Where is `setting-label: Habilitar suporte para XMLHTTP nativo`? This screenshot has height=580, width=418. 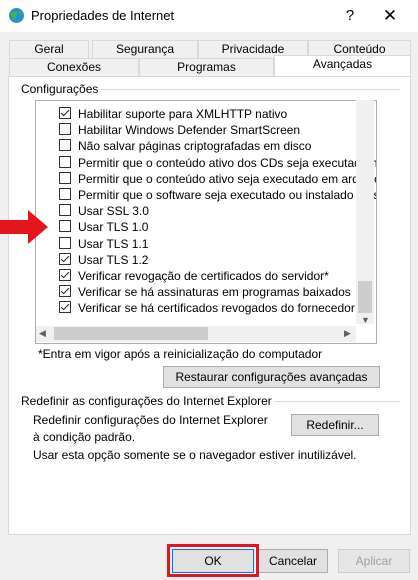 setting-label: Habilitar suporte para XMLHTTP nativo is located at coordinates (183, 114).